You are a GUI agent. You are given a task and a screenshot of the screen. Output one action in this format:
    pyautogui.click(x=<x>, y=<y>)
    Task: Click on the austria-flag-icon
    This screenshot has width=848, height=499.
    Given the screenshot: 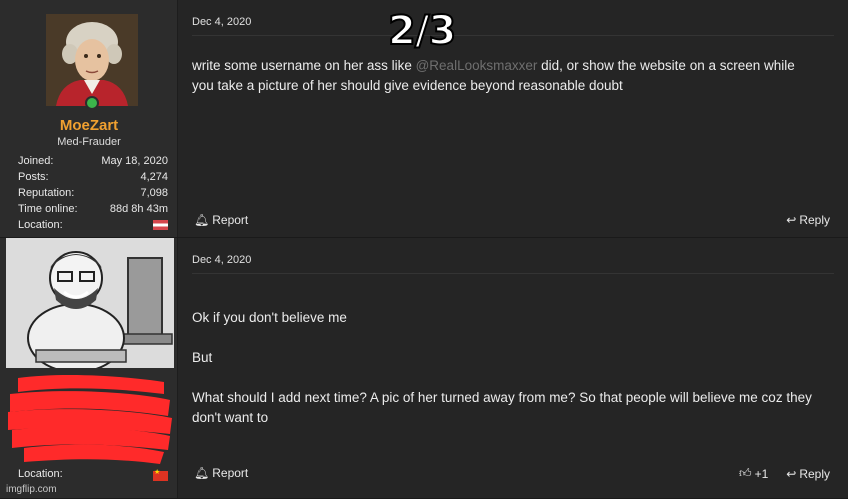 What is the action you would take?
    pyautogui.click(x=160, y=225)
    